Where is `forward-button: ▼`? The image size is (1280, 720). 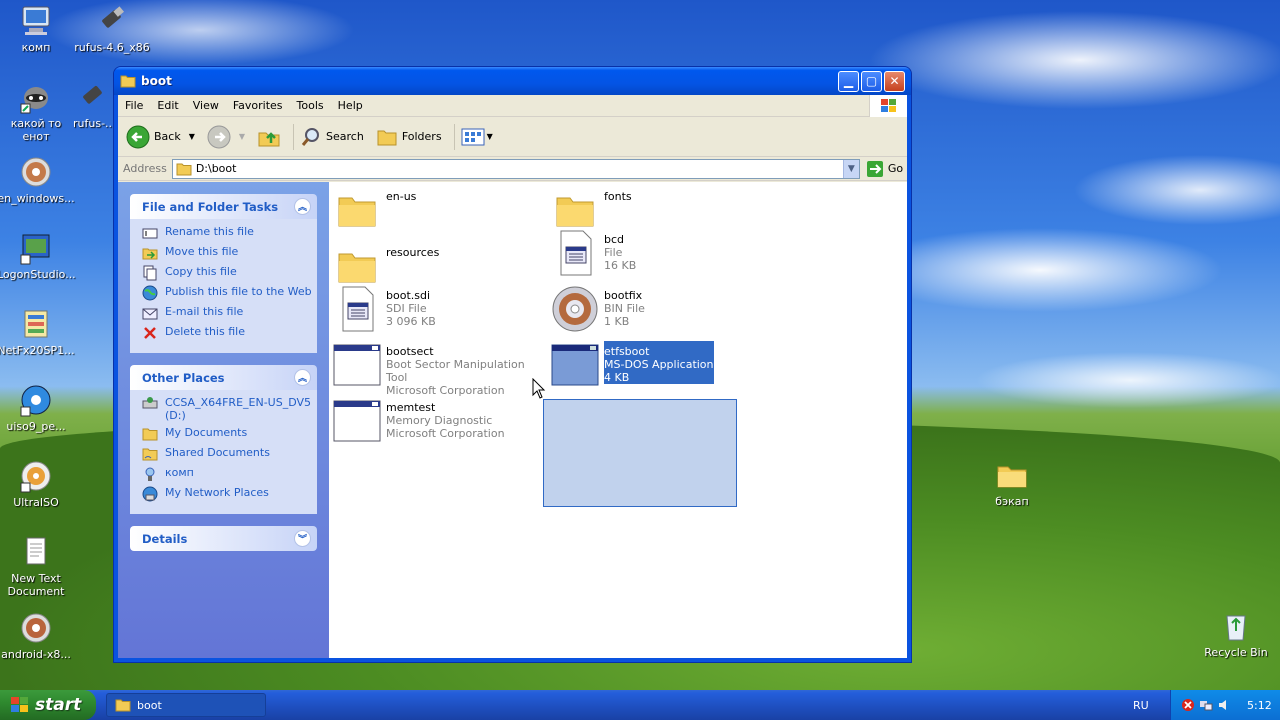 forward-button: ▼ is located at coordinates (226, 137).